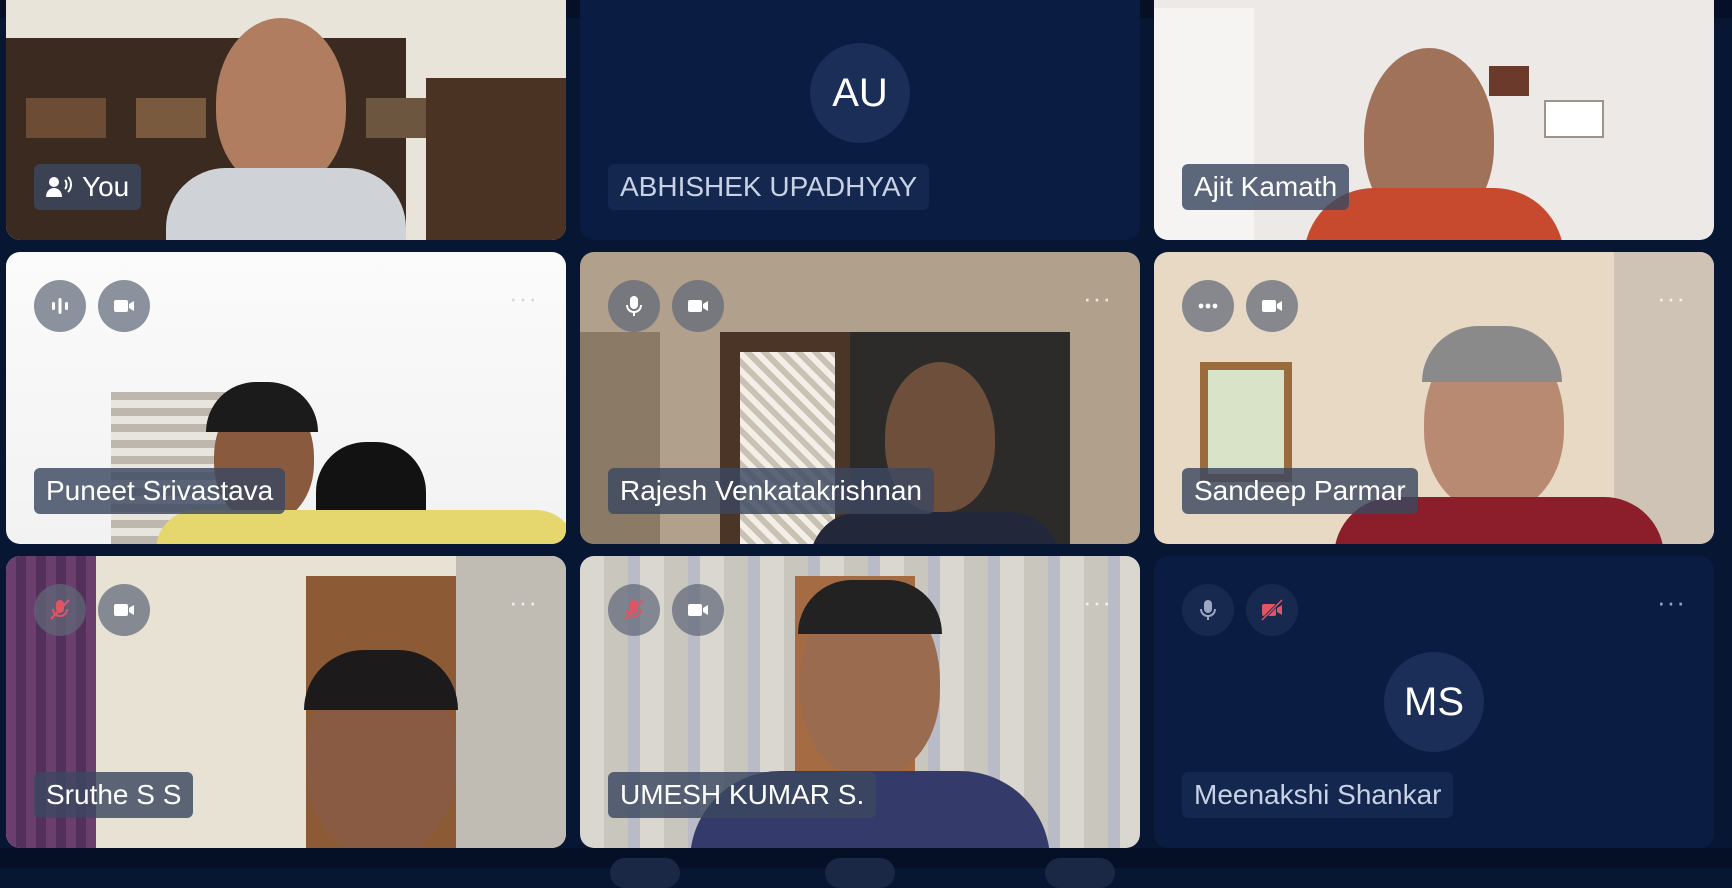 Image resolution: width=1732 pixels, height=888 pixels. What do you see at coordinates (860, 93) in the screenshot?
I see `avatar: AU` at bounding box center [860, 93].